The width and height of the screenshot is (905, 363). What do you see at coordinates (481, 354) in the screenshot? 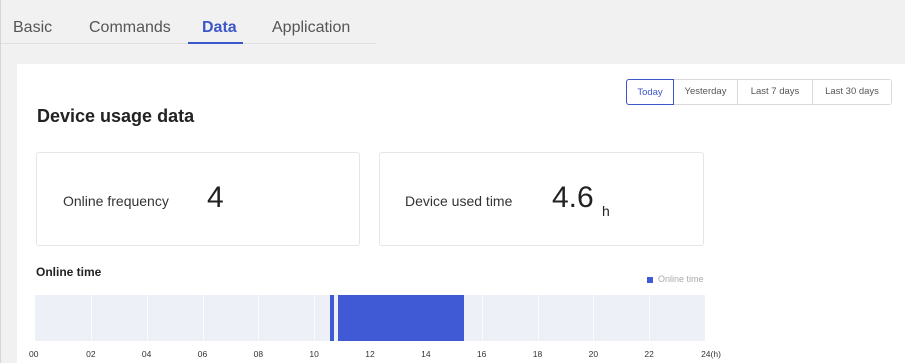
I see `axis-tick-label: 16` at bounding box center [481, 354].